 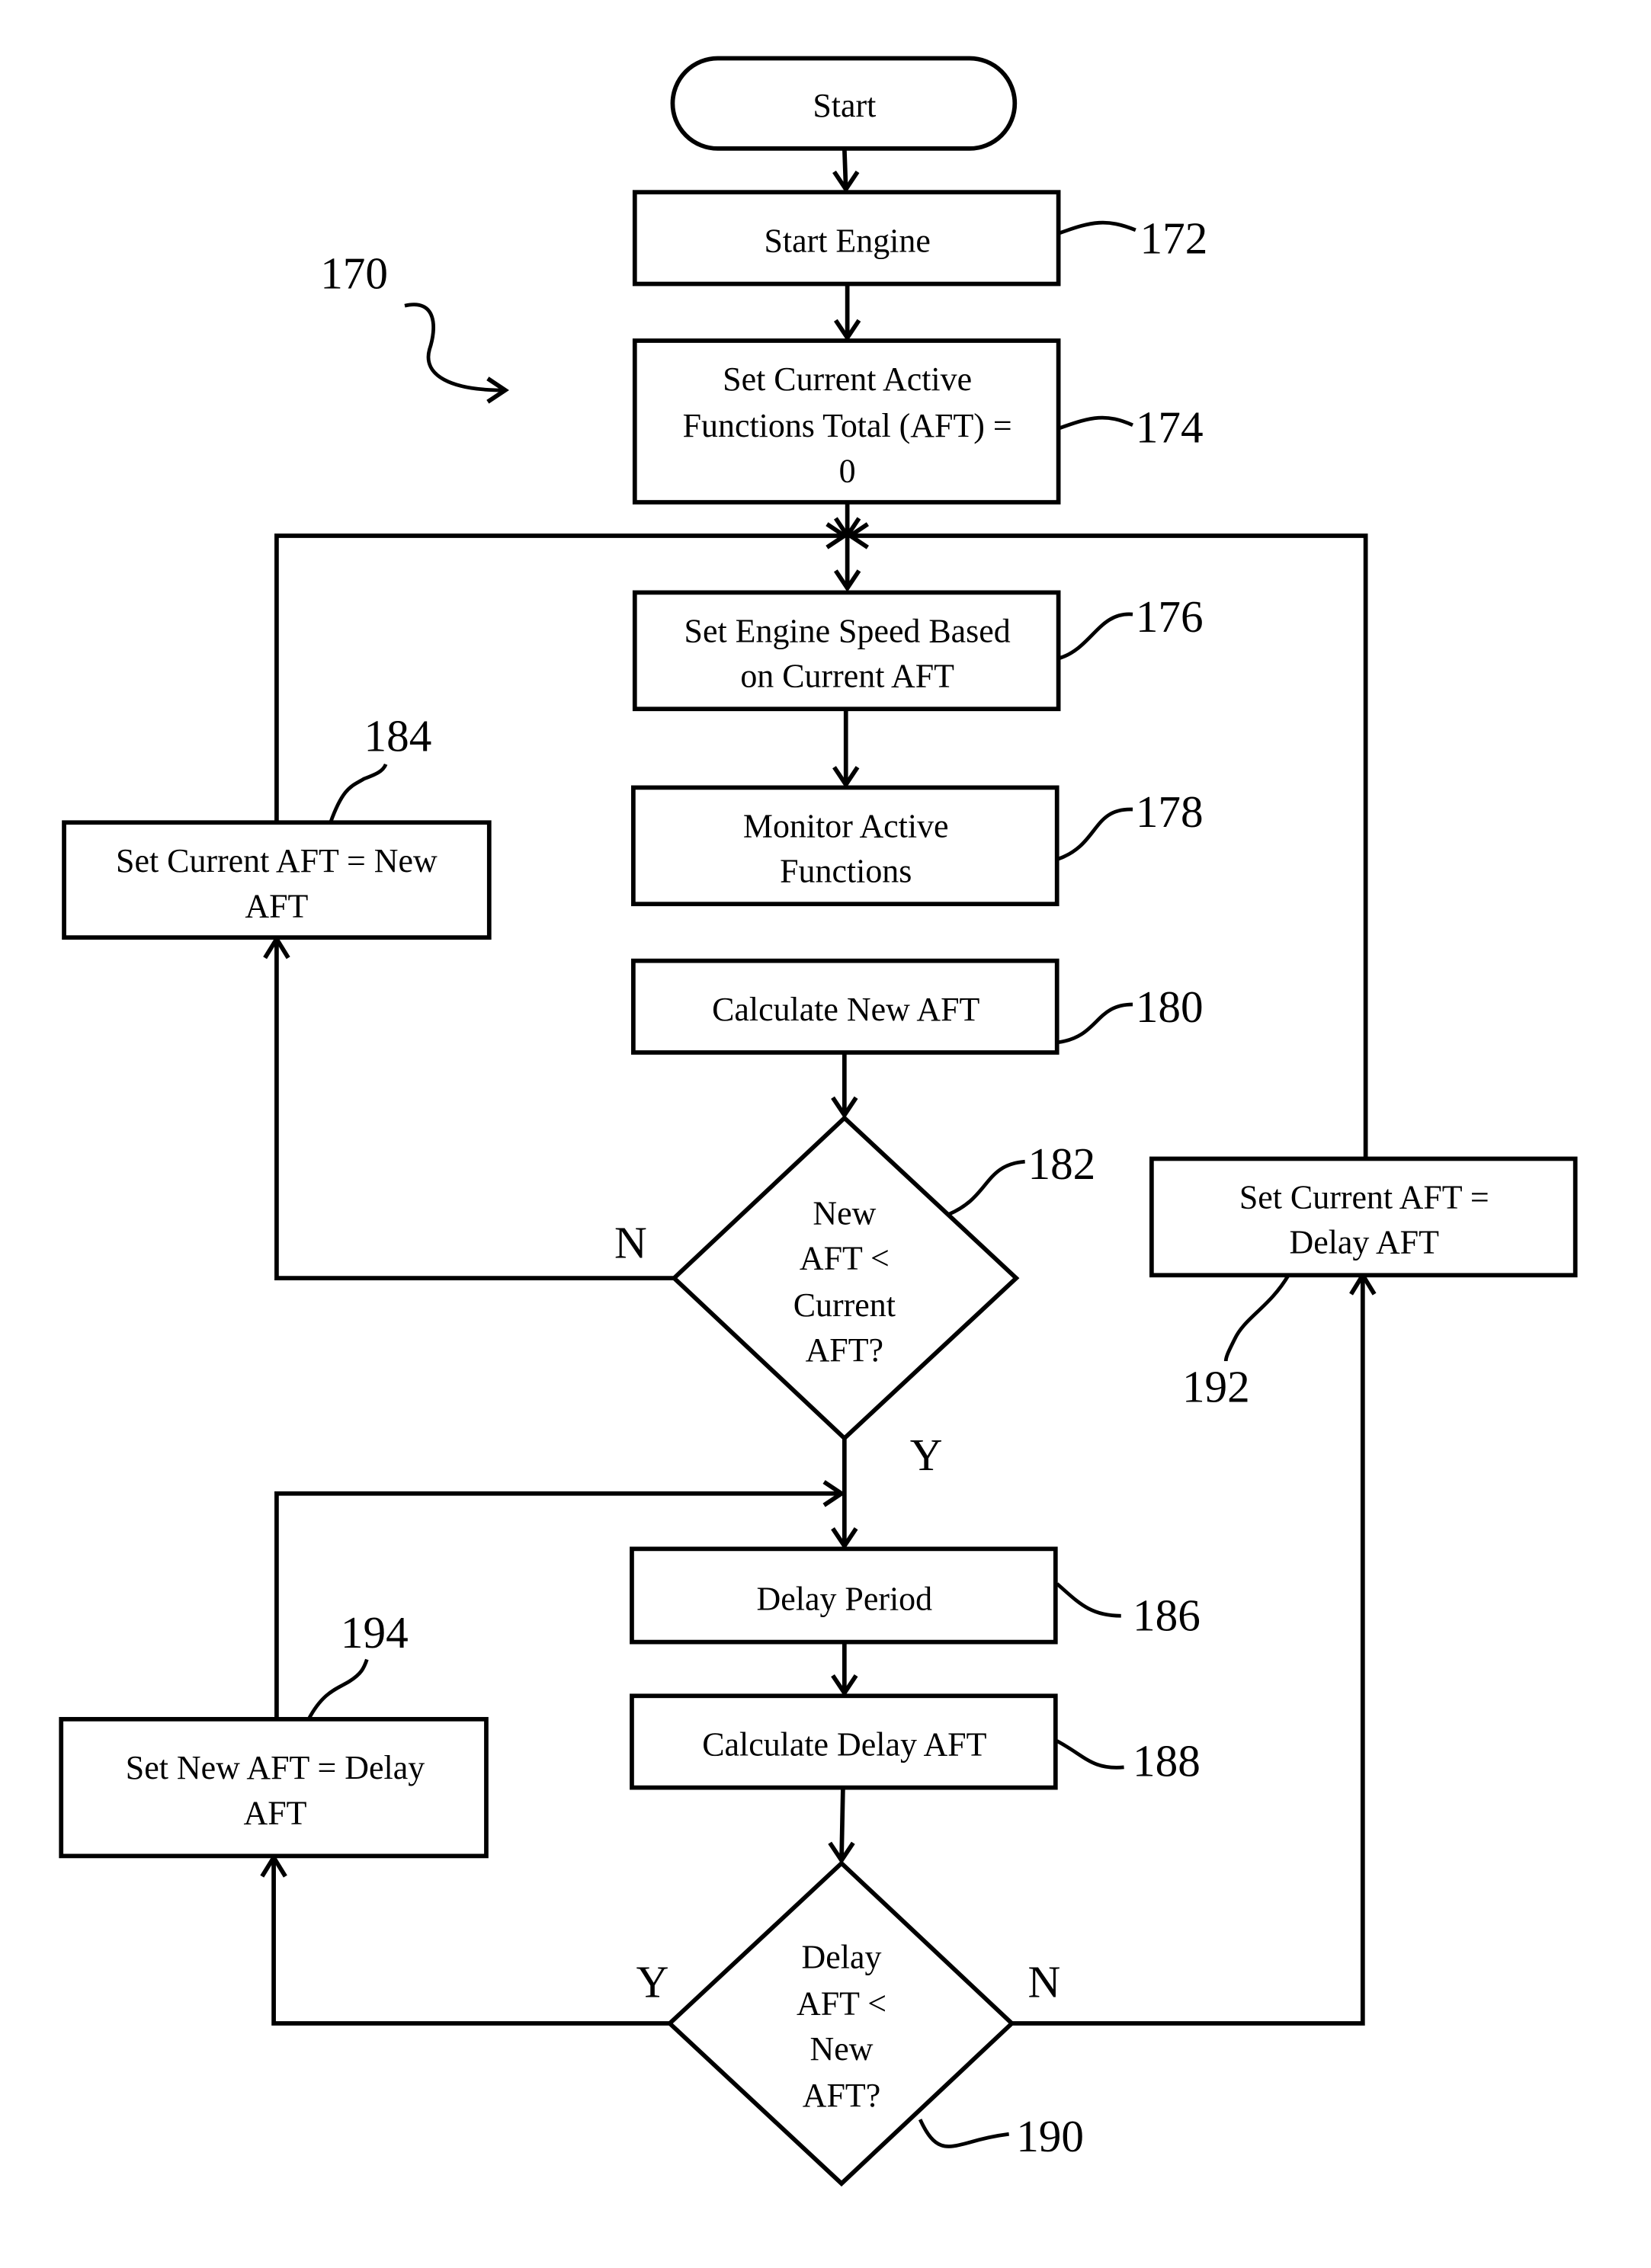 I want to click on svg-text: Start, so click(x=844, y=105).